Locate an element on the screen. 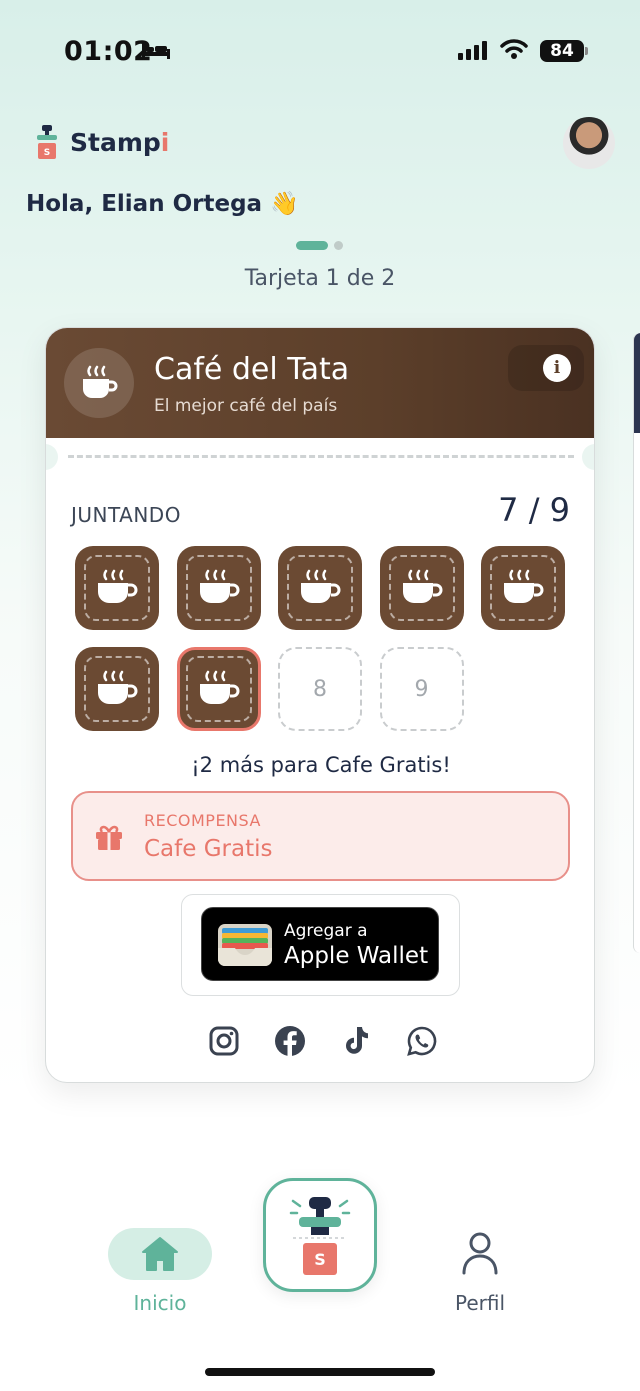 This screenshot has height=1391, width=640. wallet-container: Agregar a Apple Wallet is located at coordinates (320, 945).